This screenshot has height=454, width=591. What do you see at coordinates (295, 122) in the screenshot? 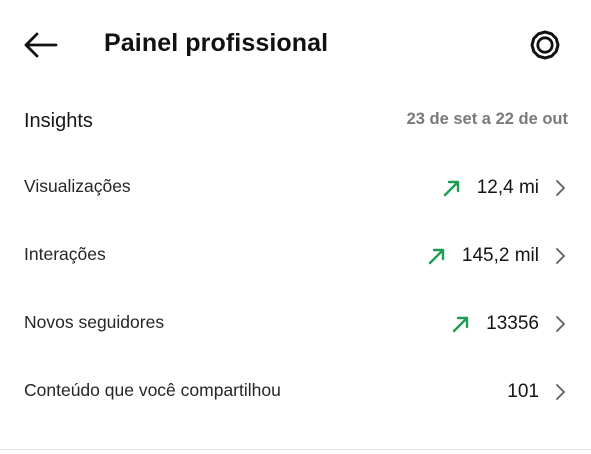
I see `insights-header: Insights 23 de set a 22 de out` at bounding box center [295, 122].